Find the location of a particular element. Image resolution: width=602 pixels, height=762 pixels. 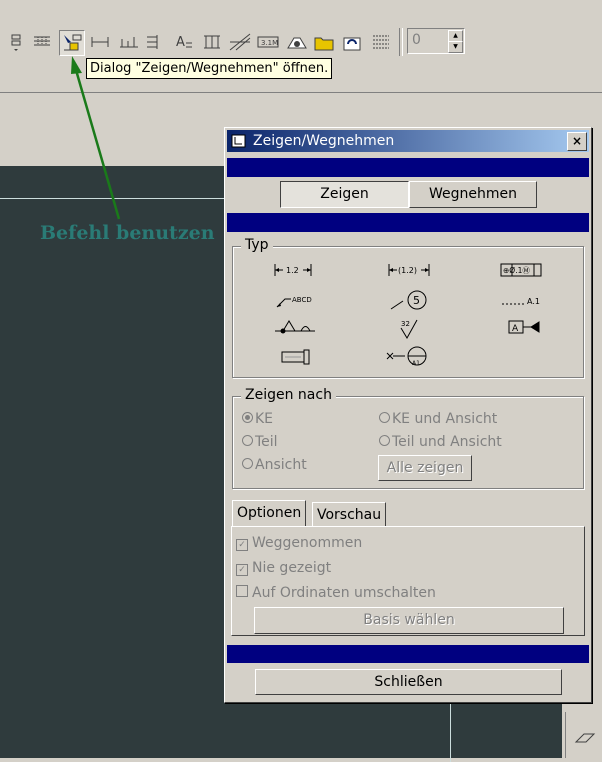

never-shown-checkbox: ✓ Nie gezeigt is located at coordinates (283, 568).